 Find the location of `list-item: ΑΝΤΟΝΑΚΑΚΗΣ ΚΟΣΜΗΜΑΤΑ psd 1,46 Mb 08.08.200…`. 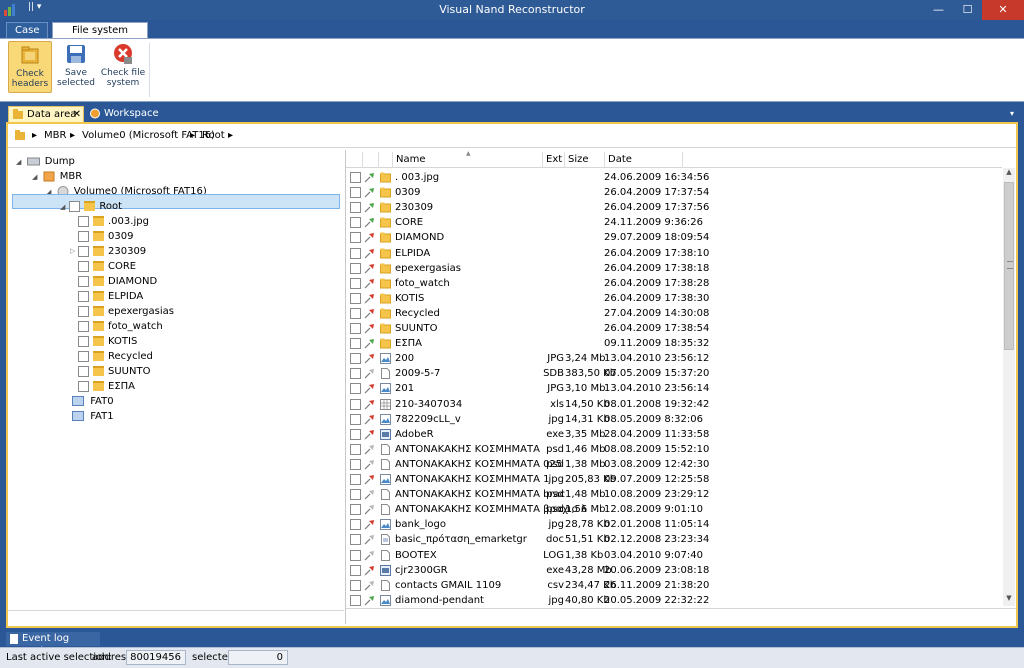

list-item: ΑΝΤΟΝΑΚΑΚΗΣ ΚΟΣΜΗΜΑΤΑ psd 1,46 Mb 08.08.200… is located at coordinates (674, 449).